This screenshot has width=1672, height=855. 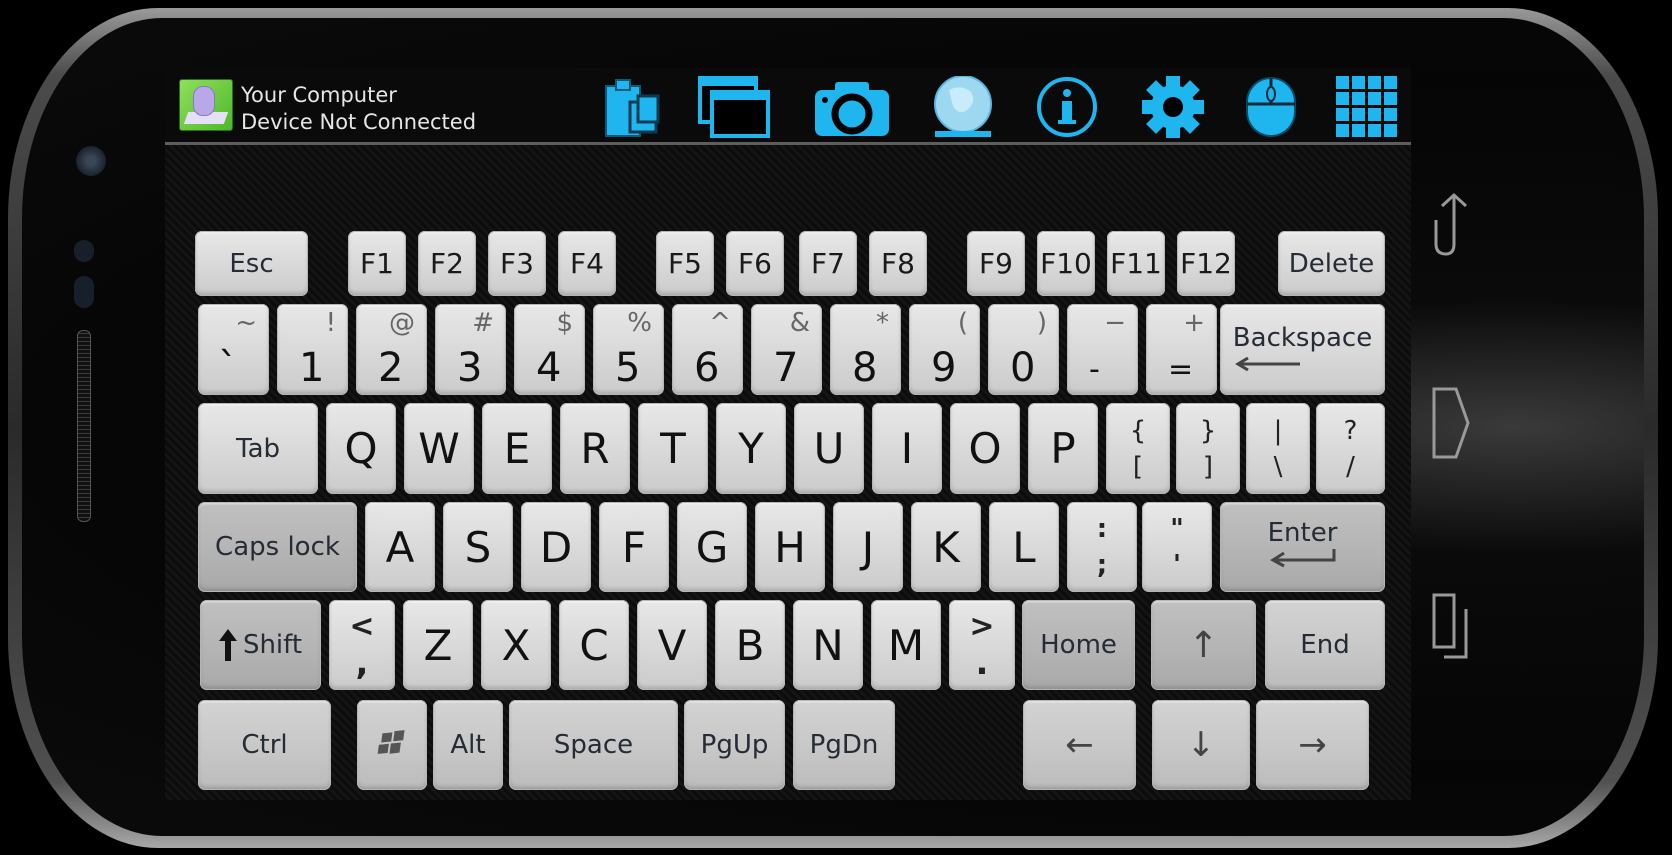 What do you see at coordinates (517, 263) in the screenshot?
I see `key-f3: F3` at bounding box center [517, 263].